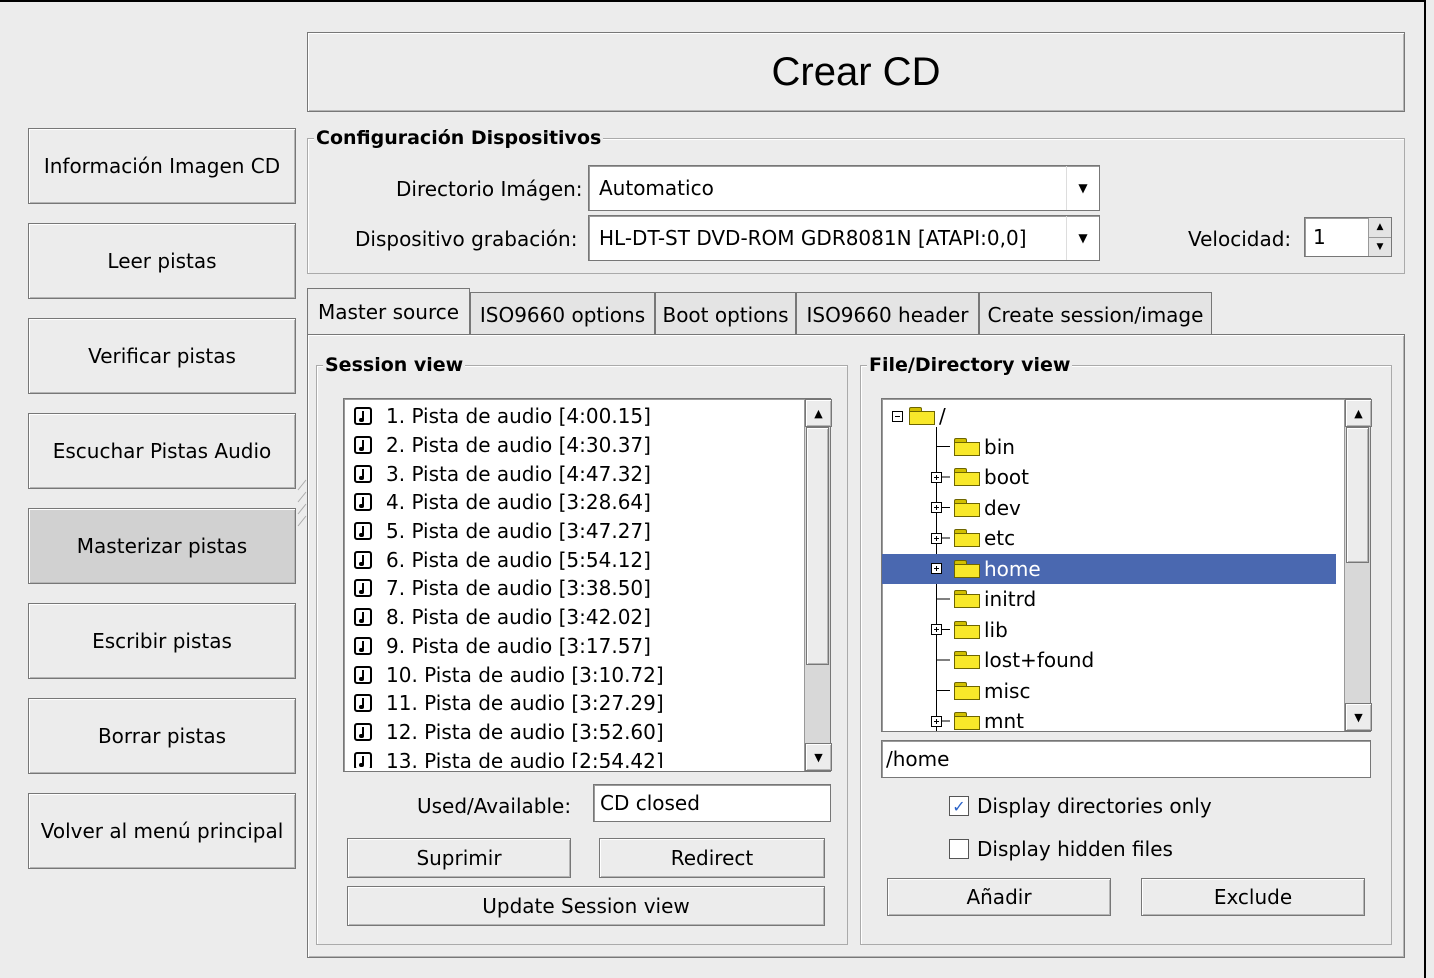  What do you see at coordinates (712, 858) in the screenshot?
I see `redirect-button: Redirect` at bounding box center [712, 858].